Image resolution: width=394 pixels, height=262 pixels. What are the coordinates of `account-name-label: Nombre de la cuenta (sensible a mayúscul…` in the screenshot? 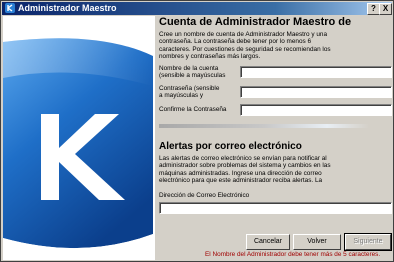 It's located at (192, 72).